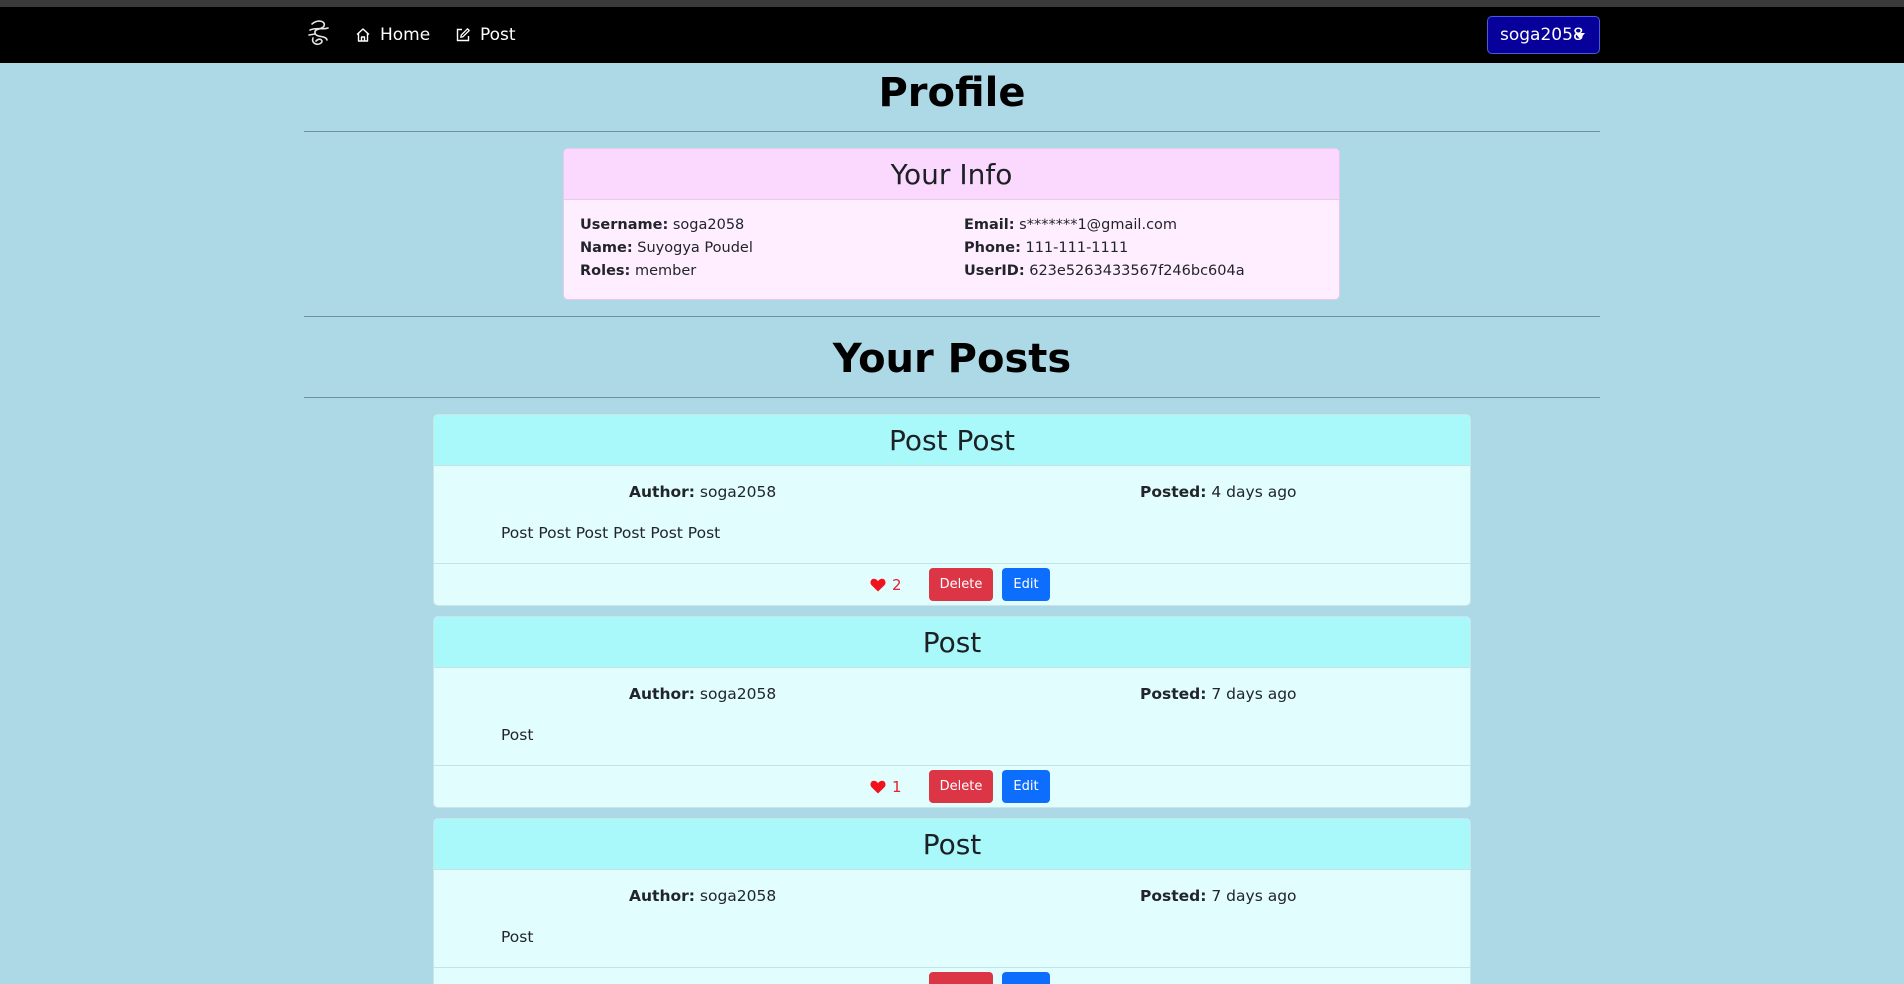 The image size is (1904, 984). I want to click on name-label: Name:, so click(606, 248).